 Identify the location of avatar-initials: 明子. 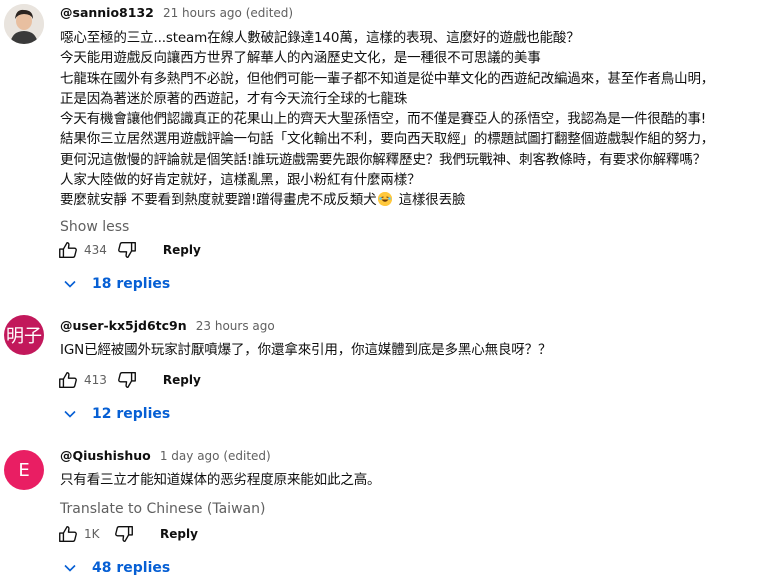
(24, 336).